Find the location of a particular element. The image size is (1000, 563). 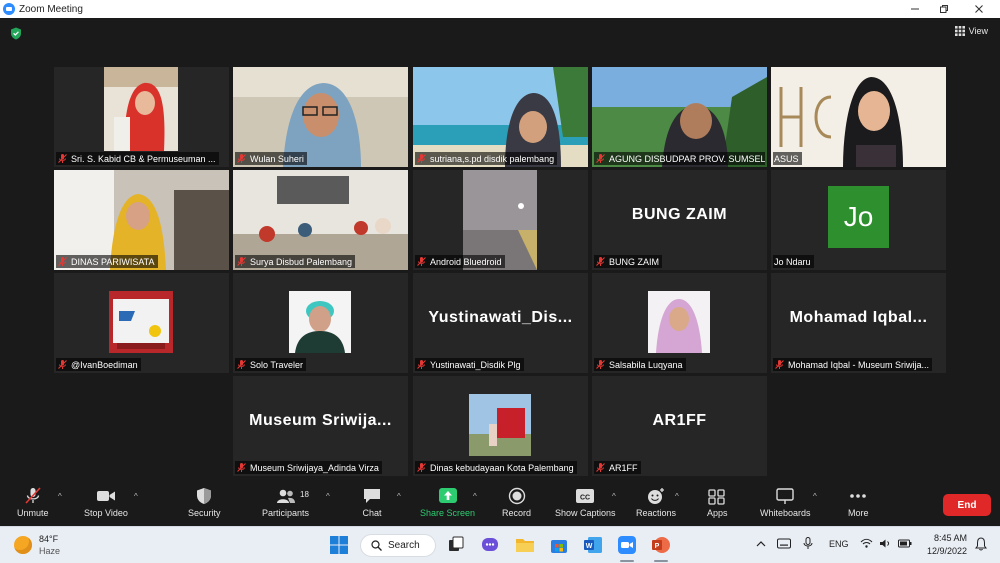

video-tile: DINAS PARIWISATA is located at coordinates (141, 220).